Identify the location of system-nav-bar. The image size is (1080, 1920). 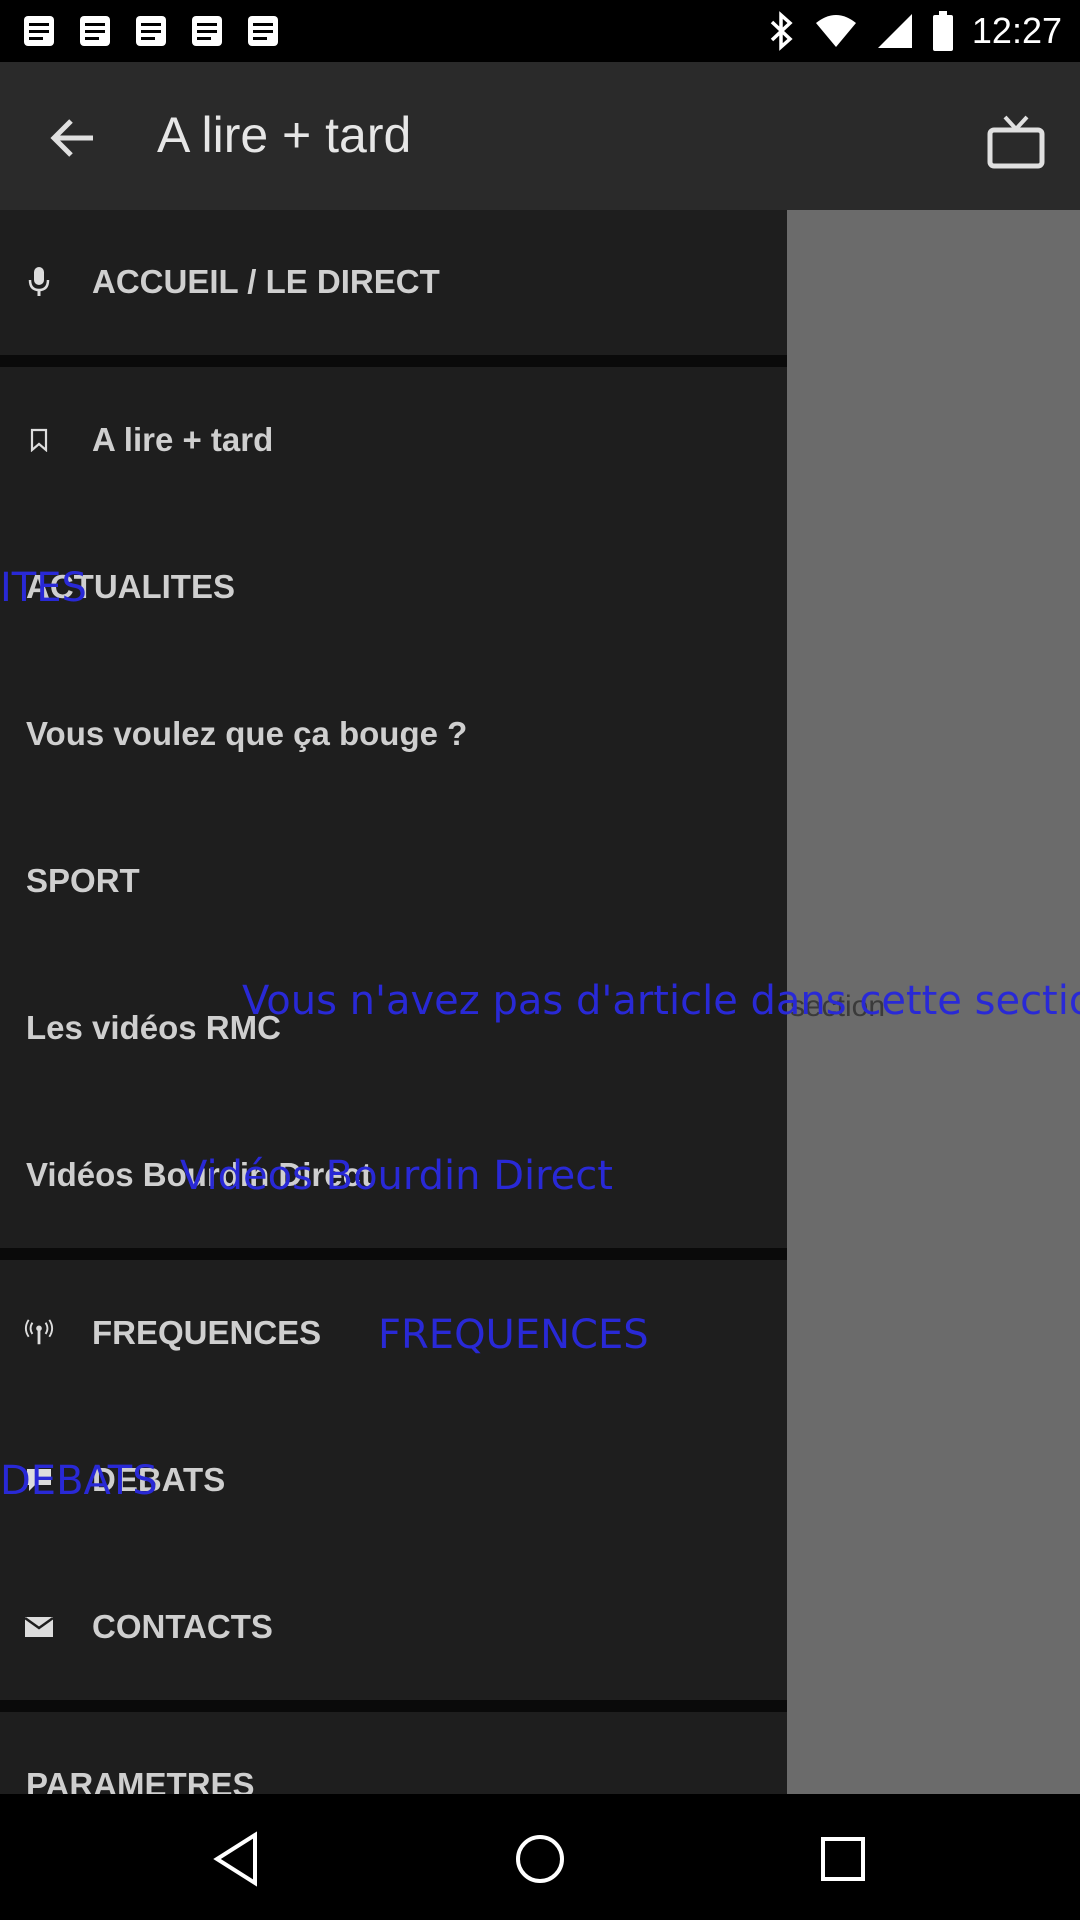
(540, 1857).